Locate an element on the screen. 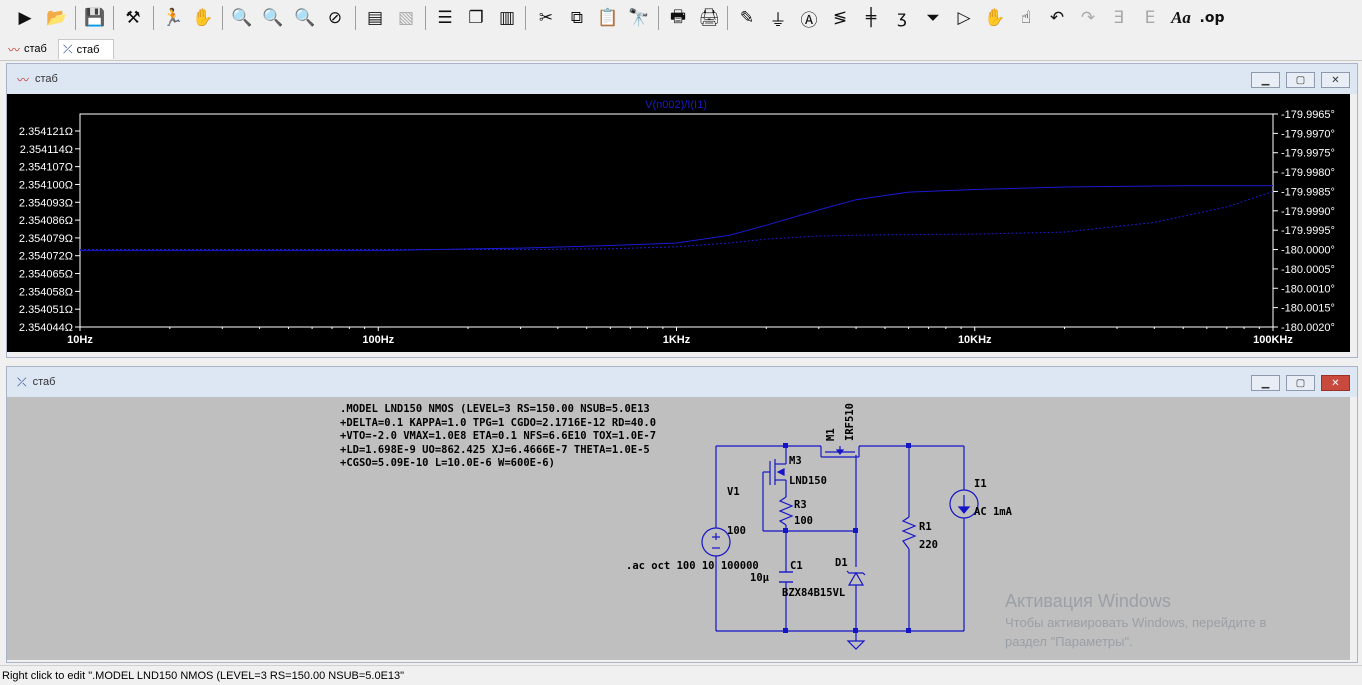 The width and height of the screenshot is (1362, 685). text-icon: Aa is located at coordinates (1181, 18).